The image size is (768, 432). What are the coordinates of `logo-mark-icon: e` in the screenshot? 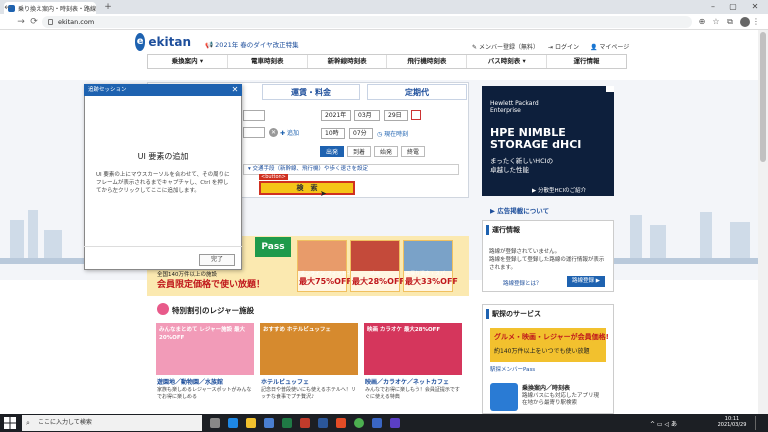 It's located at (140, 42).